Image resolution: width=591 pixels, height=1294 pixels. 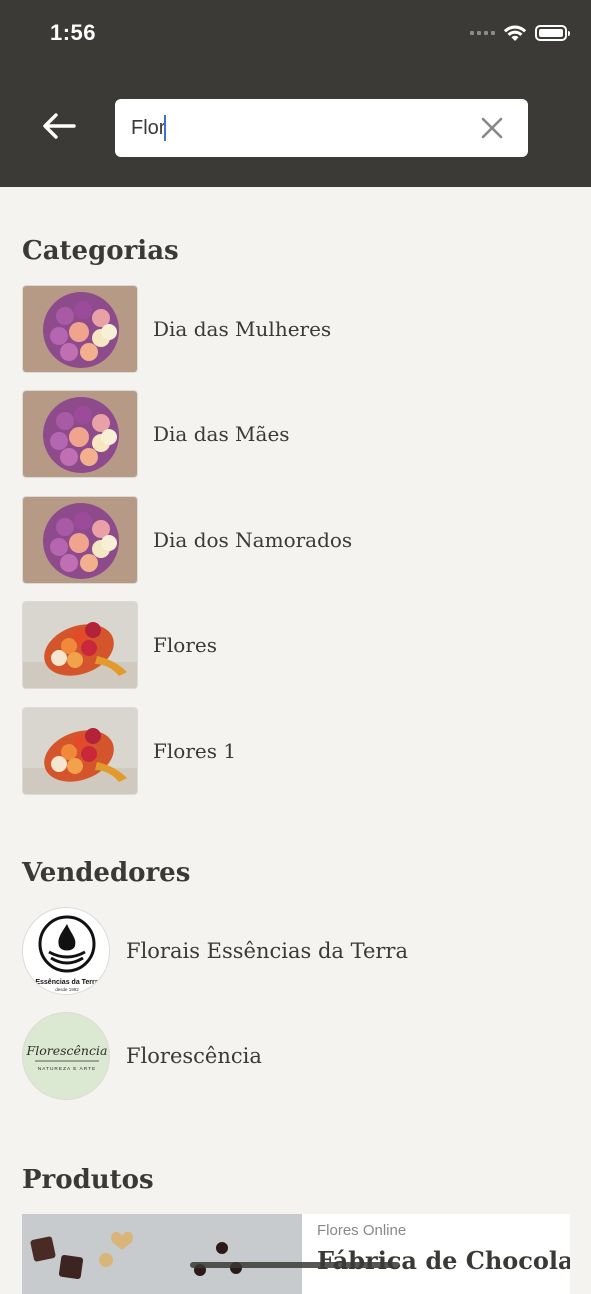 What do you see at coordinates (88, 1180) in the screenshot?
I see `products-title: Produtos` at bounding box center [88, 1180].